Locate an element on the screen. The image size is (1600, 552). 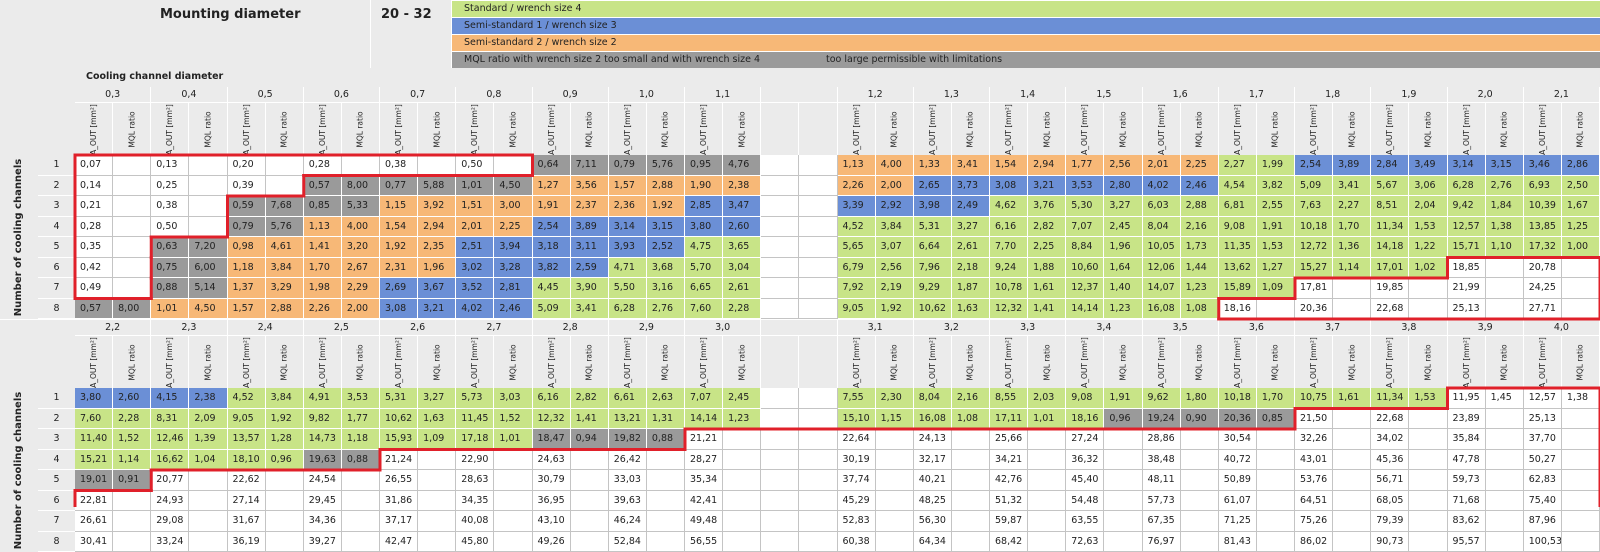
top-cell: 3,07 is located at coordinates (895, 247).